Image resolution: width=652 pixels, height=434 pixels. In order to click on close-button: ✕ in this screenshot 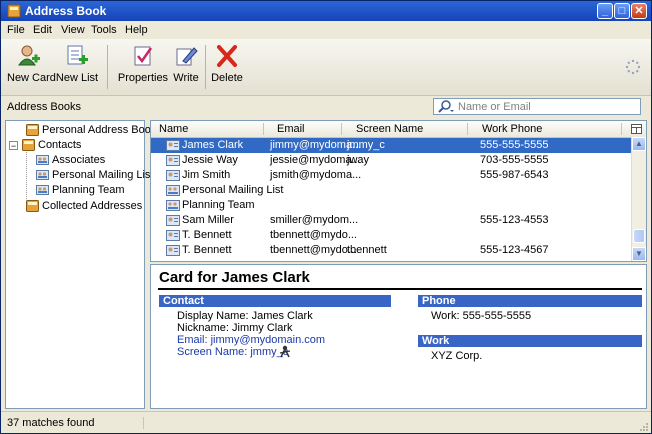, I will do `click(639, 11)`.